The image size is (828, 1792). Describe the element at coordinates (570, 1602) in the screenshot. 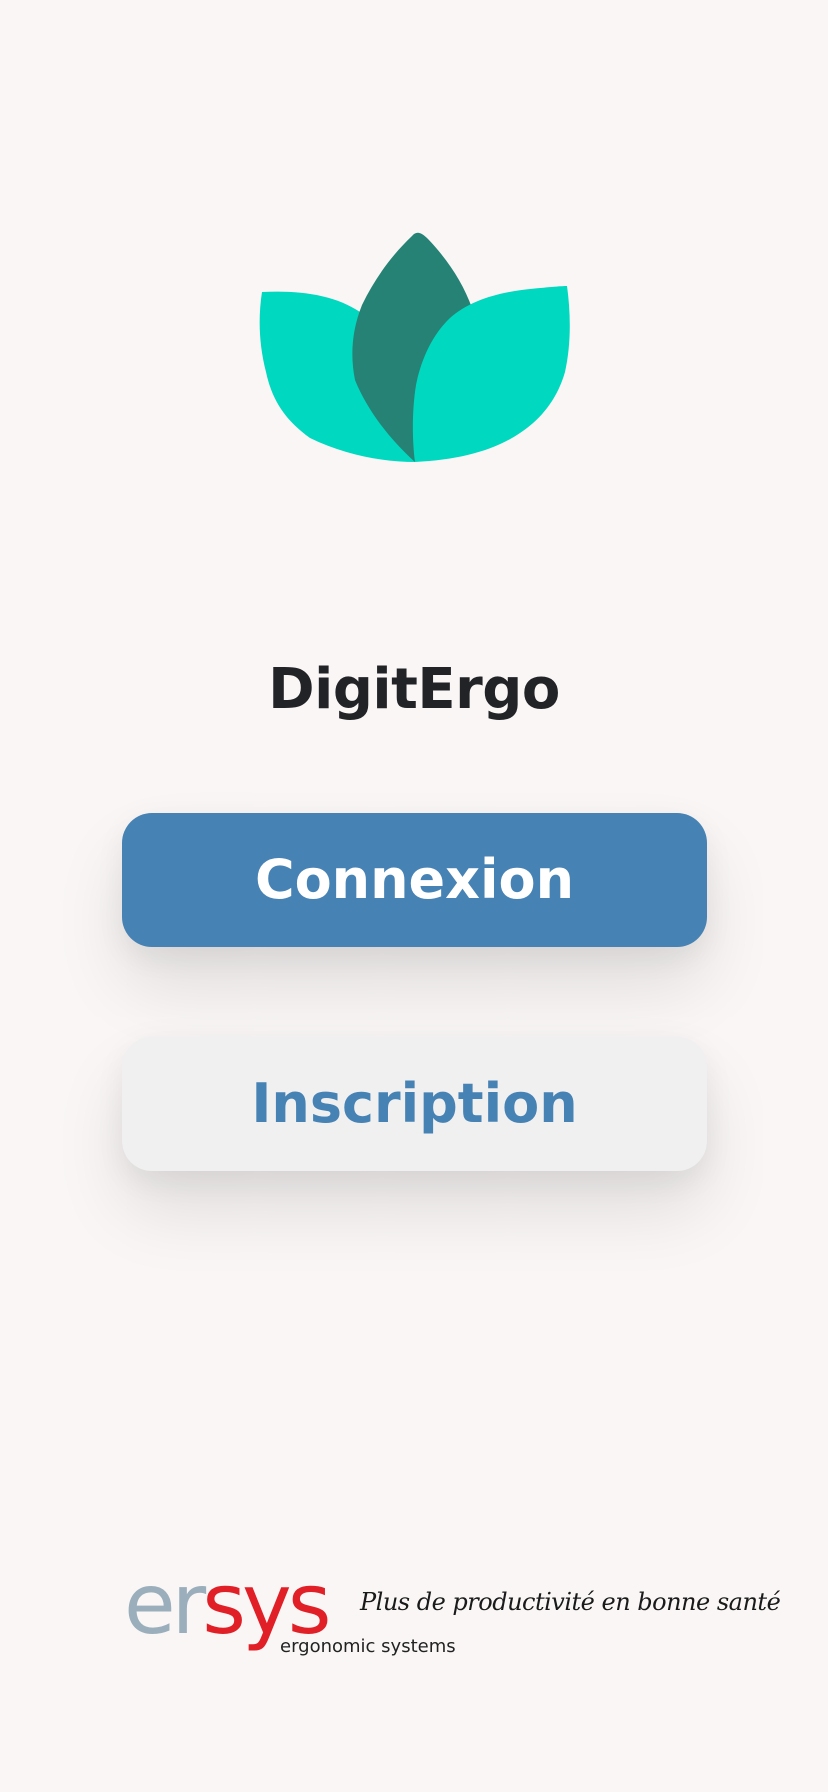

I see `brand-slogan: Plus de productivité en bonne santé` at that location.